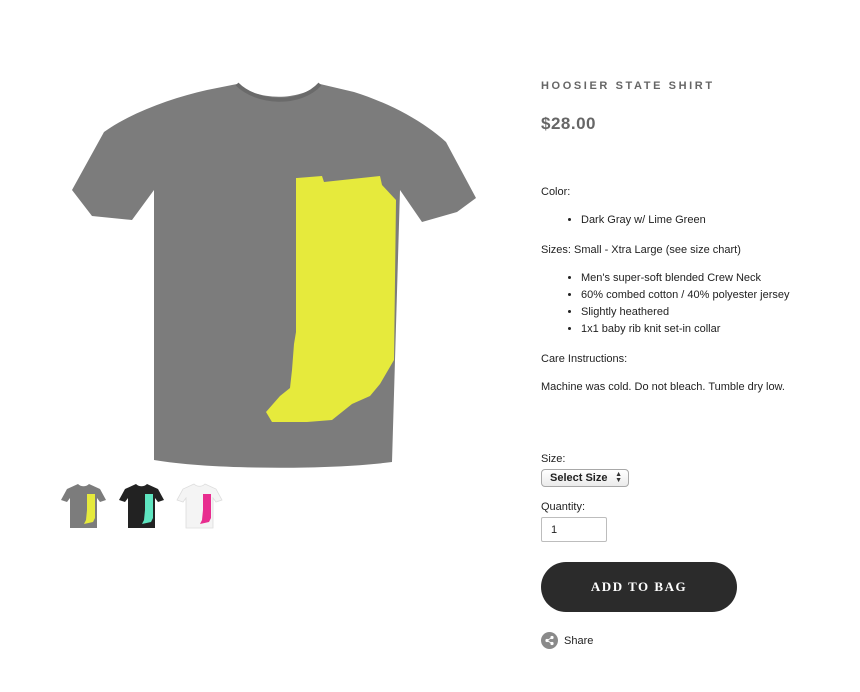  Describe the element at coordinates (579, 478) in the screenshot. I see `size-select-value: Select Size` at that location.